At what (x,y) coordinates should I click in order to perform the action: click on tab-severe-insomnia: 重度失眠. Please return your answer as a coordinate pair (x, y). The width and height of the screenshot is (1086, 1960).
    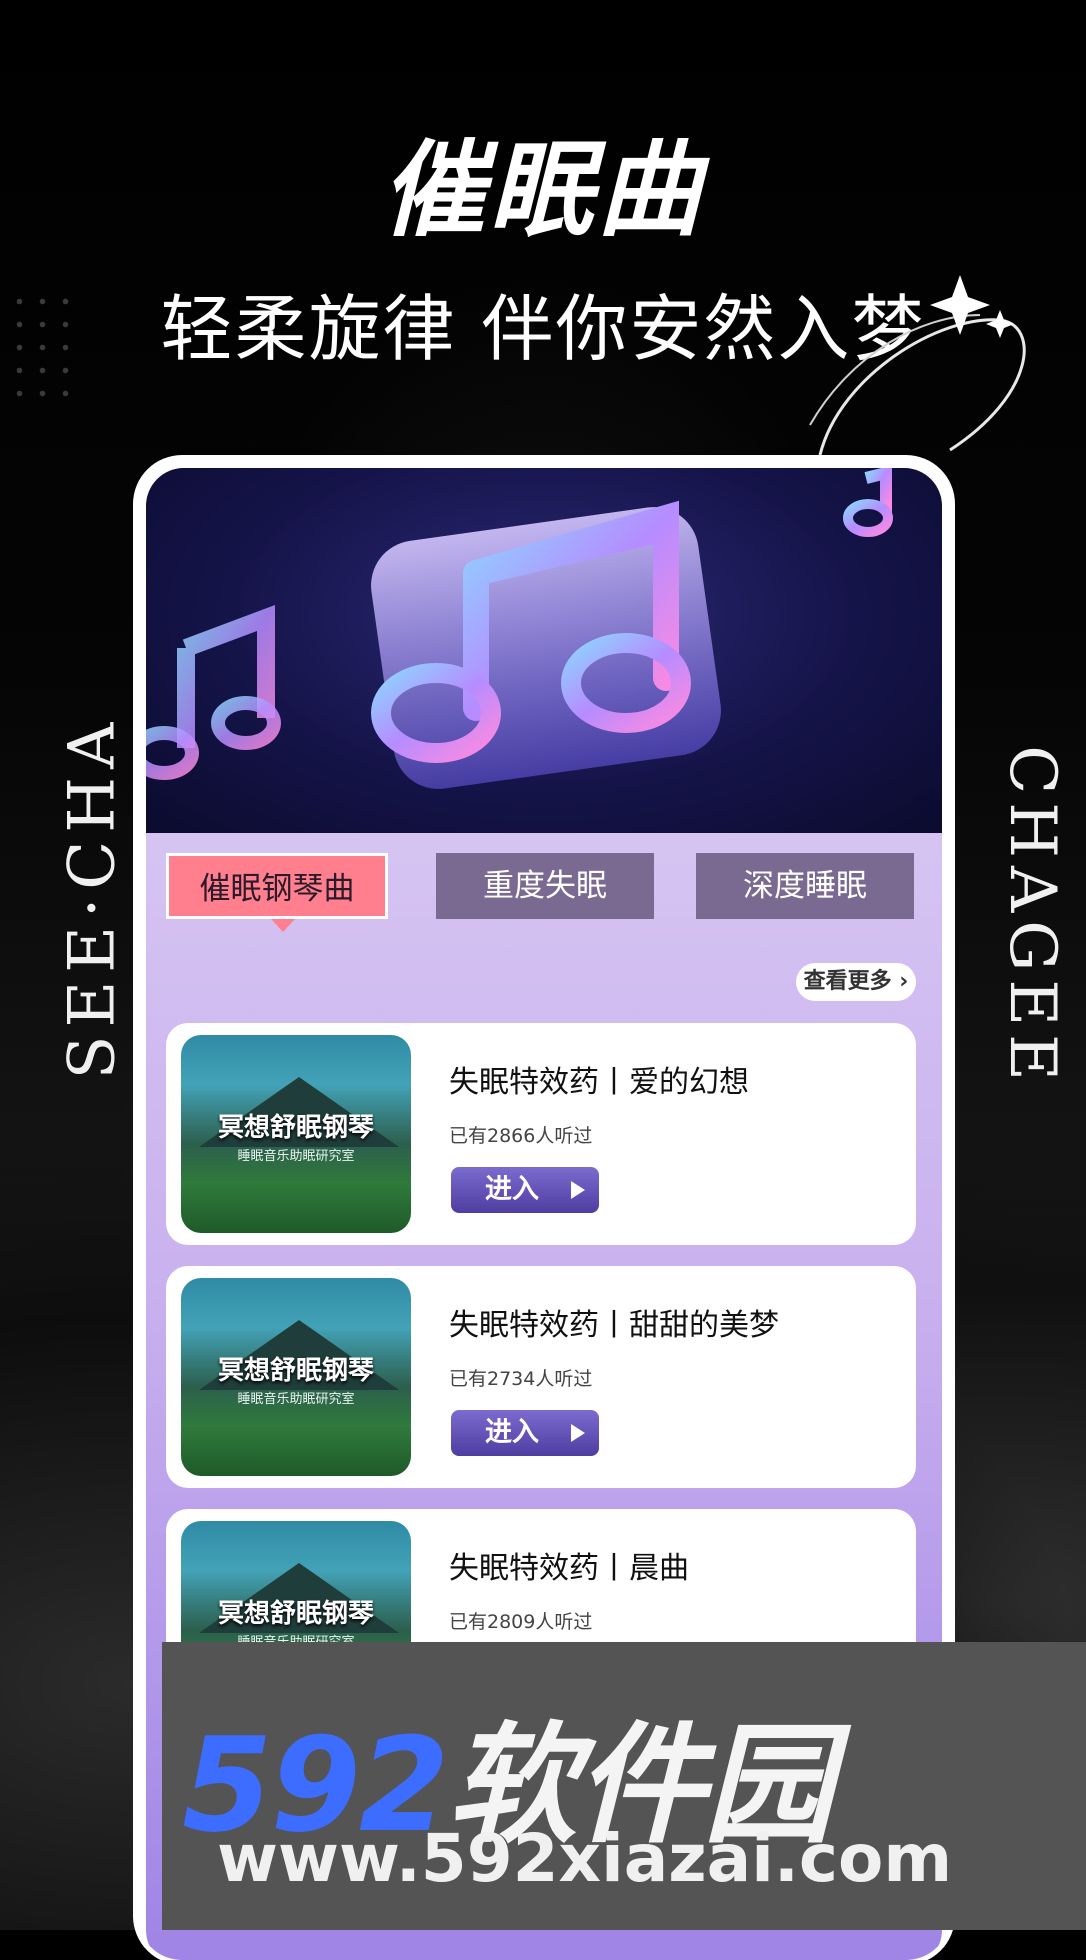
    Looking at the image, I should click on (545, 886).